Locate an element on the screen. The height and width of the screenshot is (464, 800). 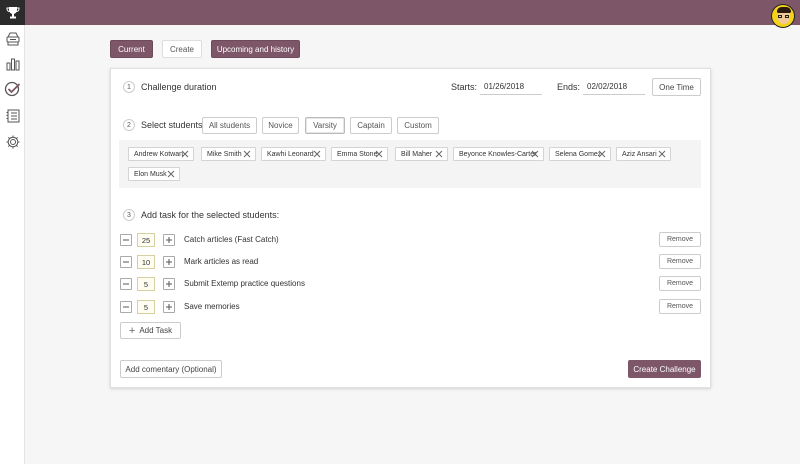
student-chip-label: Emma Stone is located at coordinates (357, 154).